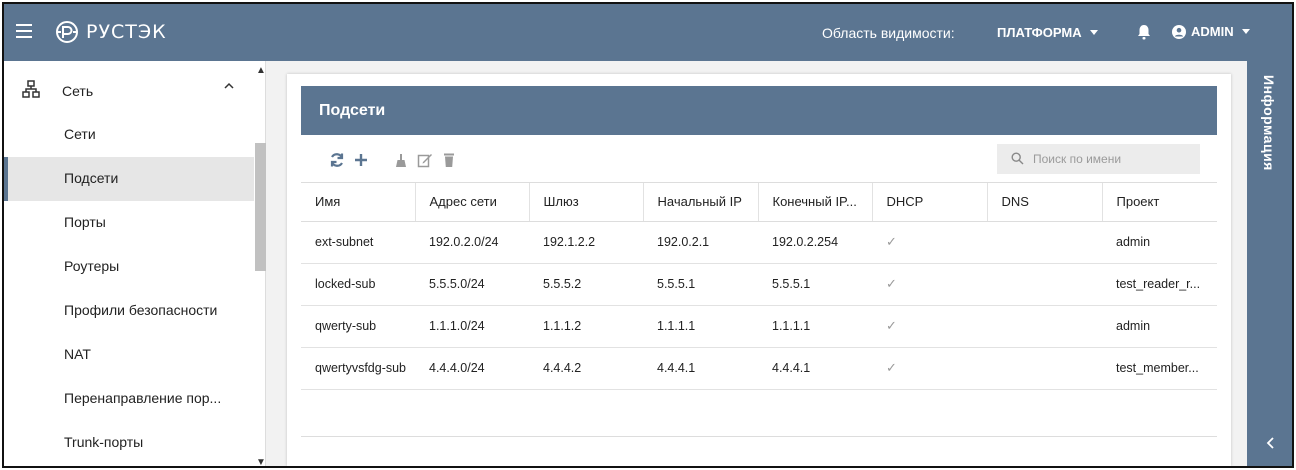 The image size is (1296, 470). What do you see at coordinates (700, 368) in the screenshot?
I see `cell-start-ip: 4.4.4.1` at bounding box center [700, 368].